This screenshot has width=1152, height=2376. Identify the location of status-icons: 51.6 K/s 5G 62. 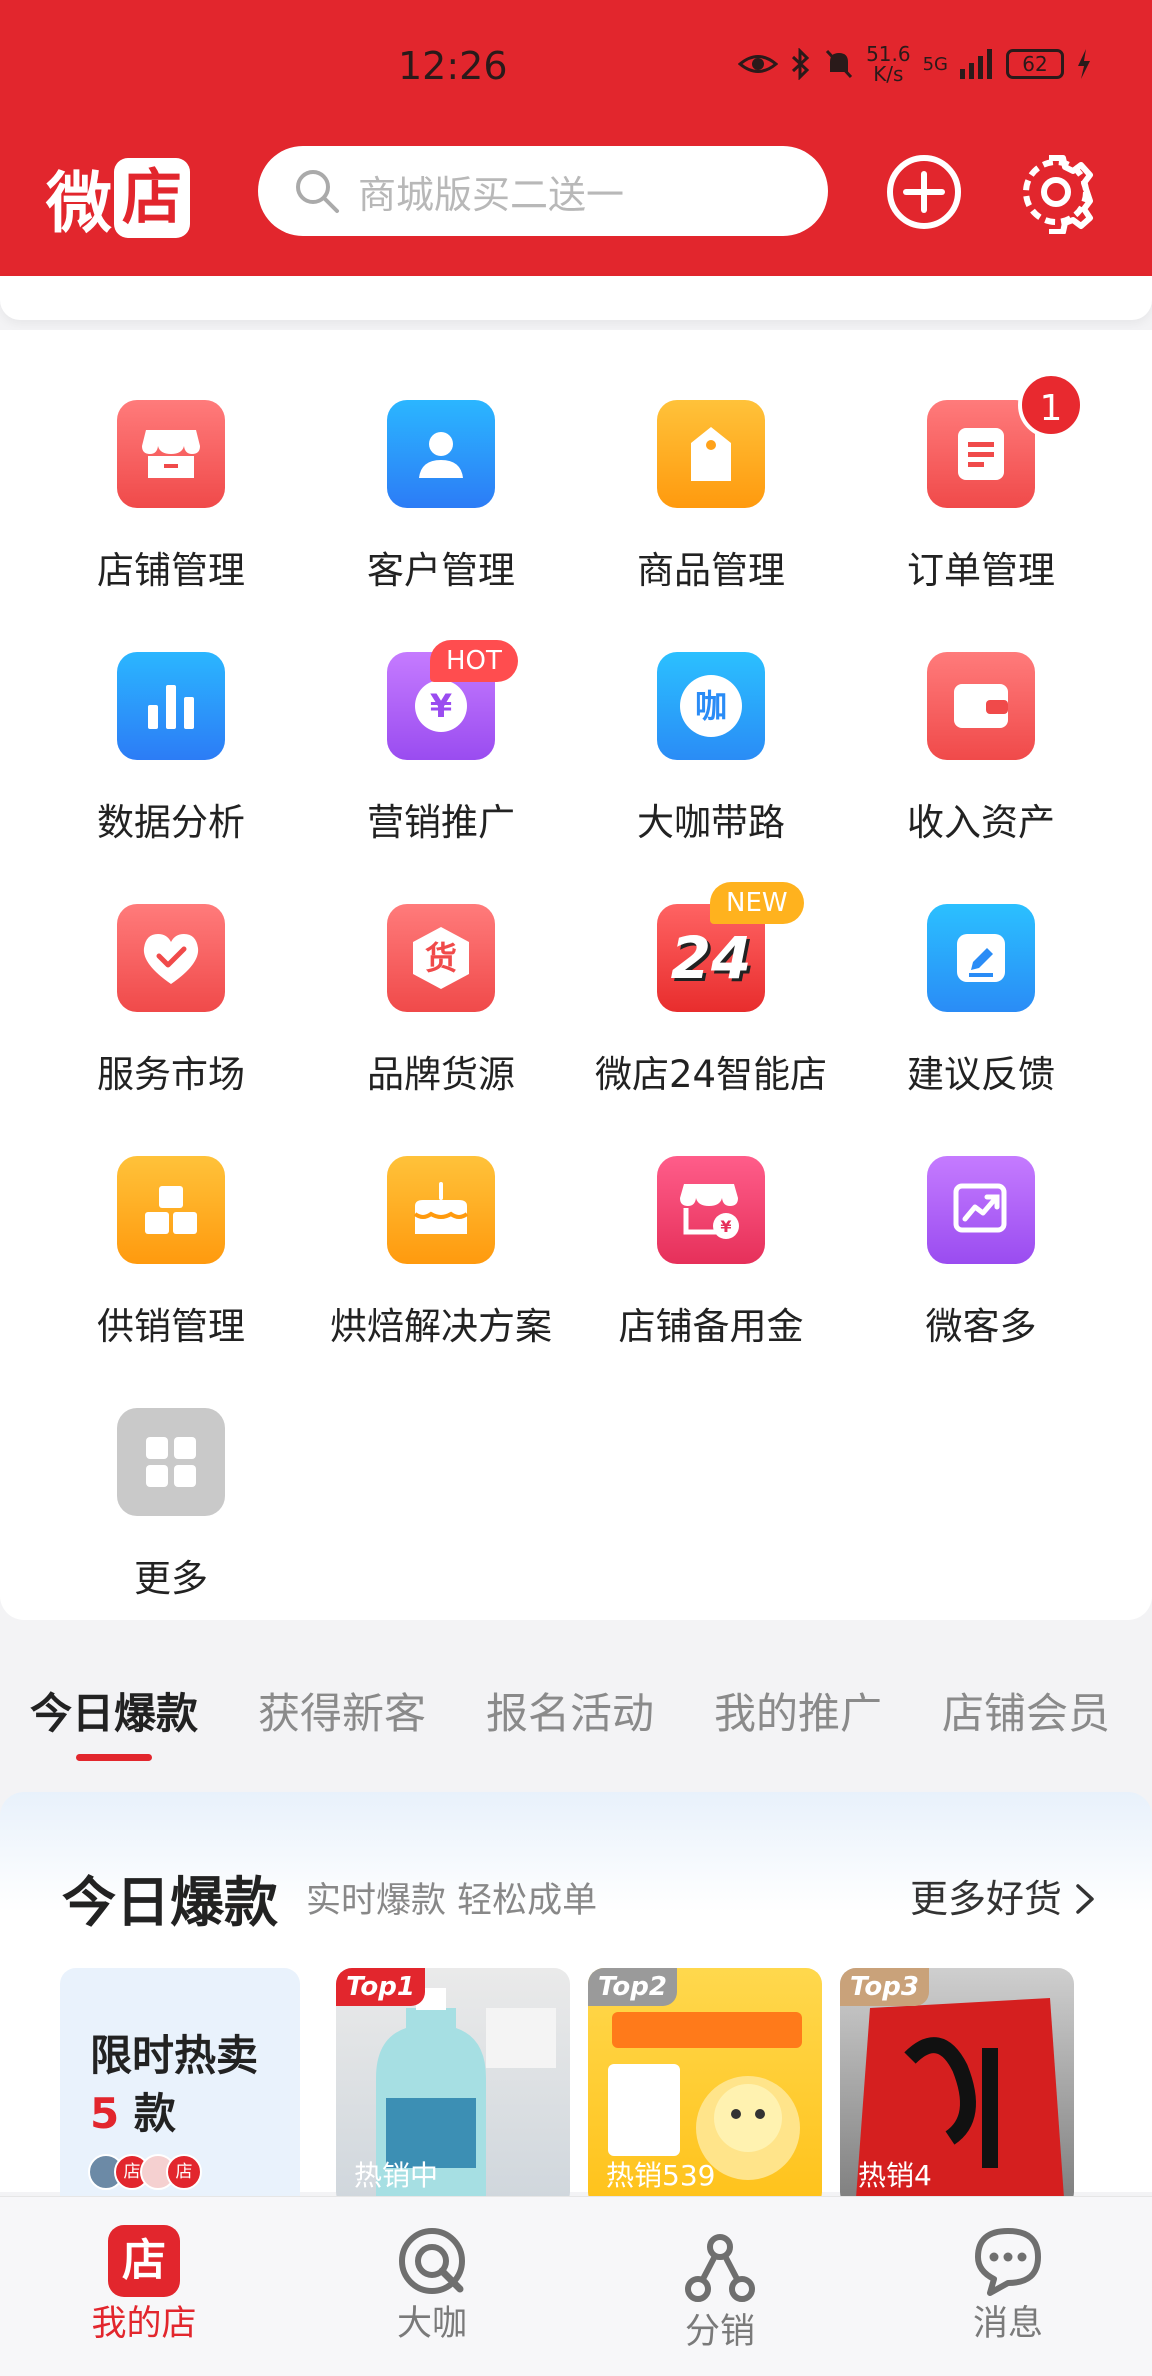
(915, 64).